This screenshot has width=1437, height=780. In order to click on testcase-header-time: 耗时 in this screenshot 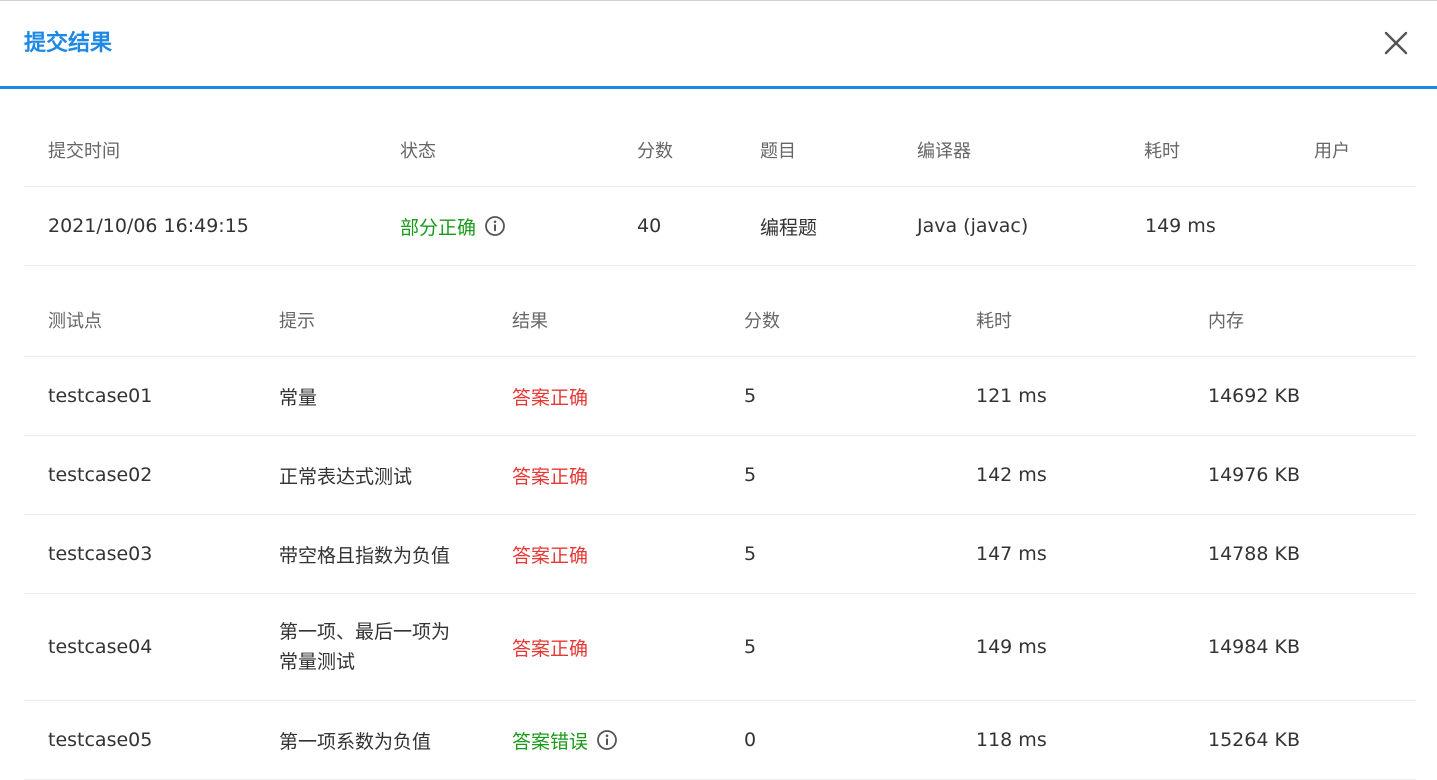, I will do `click(994, 321)`.